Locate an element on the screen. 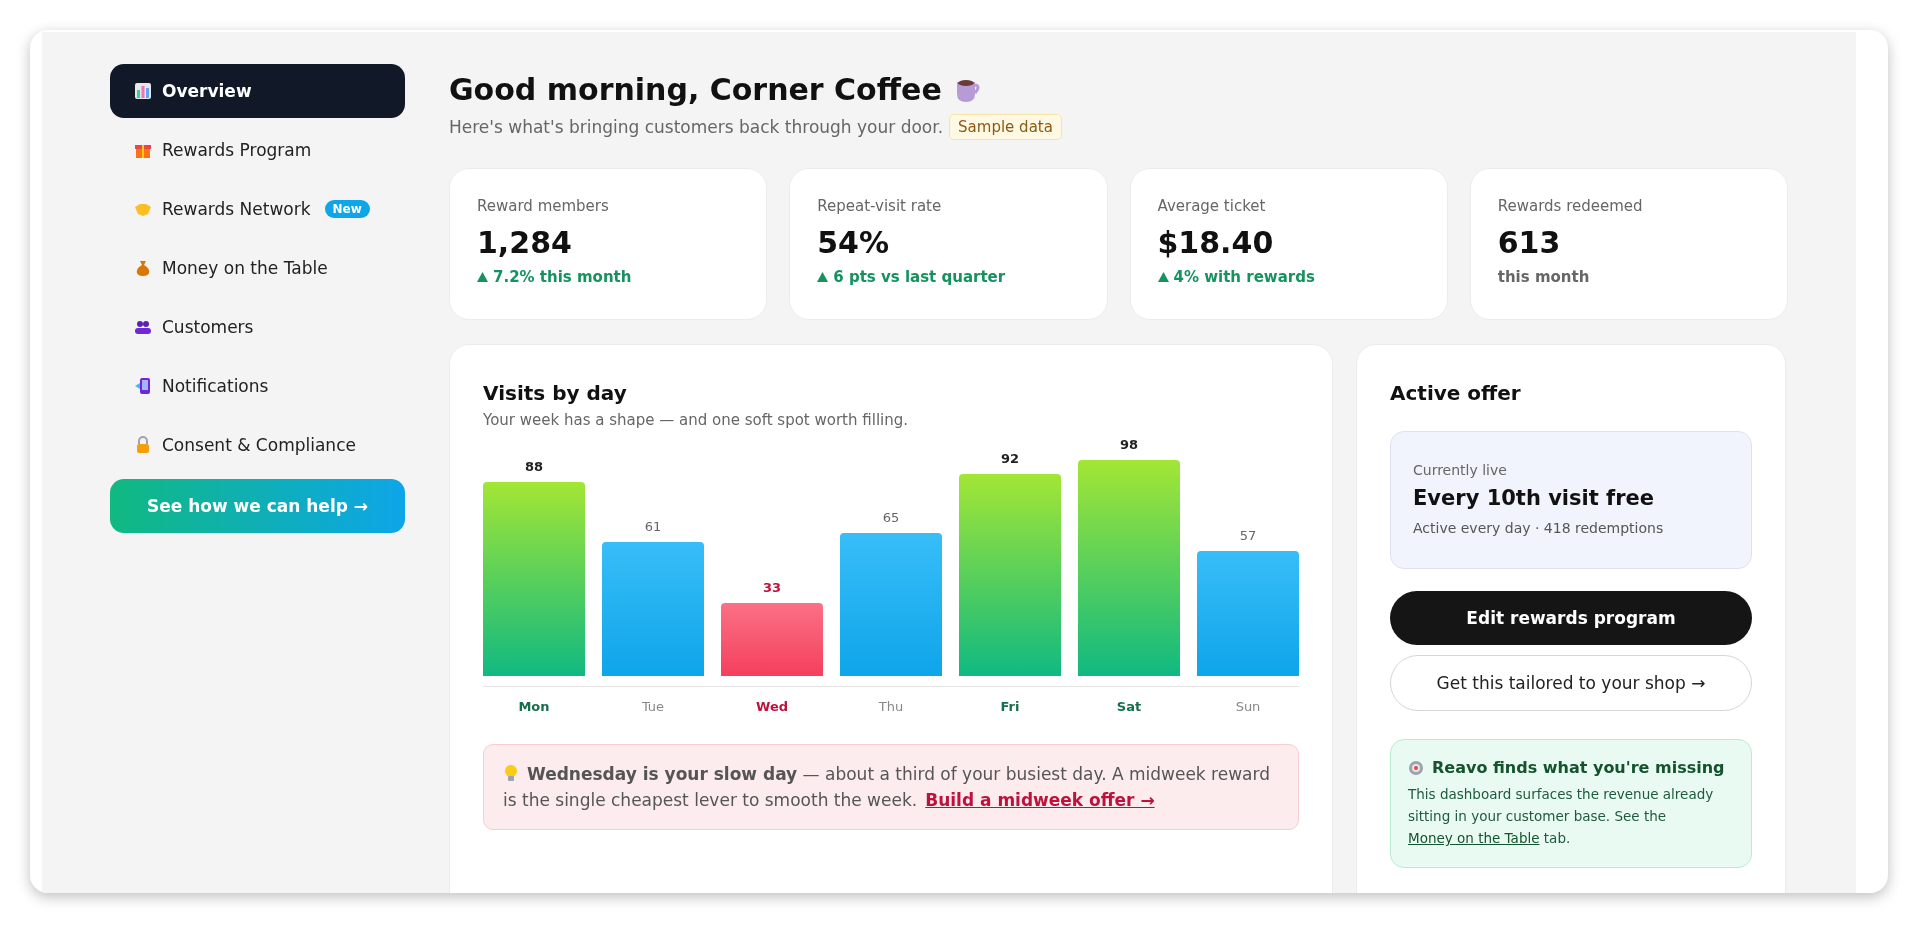 The image size is (1920, 925). day-label: Wed is located at coordinates (772, 706).